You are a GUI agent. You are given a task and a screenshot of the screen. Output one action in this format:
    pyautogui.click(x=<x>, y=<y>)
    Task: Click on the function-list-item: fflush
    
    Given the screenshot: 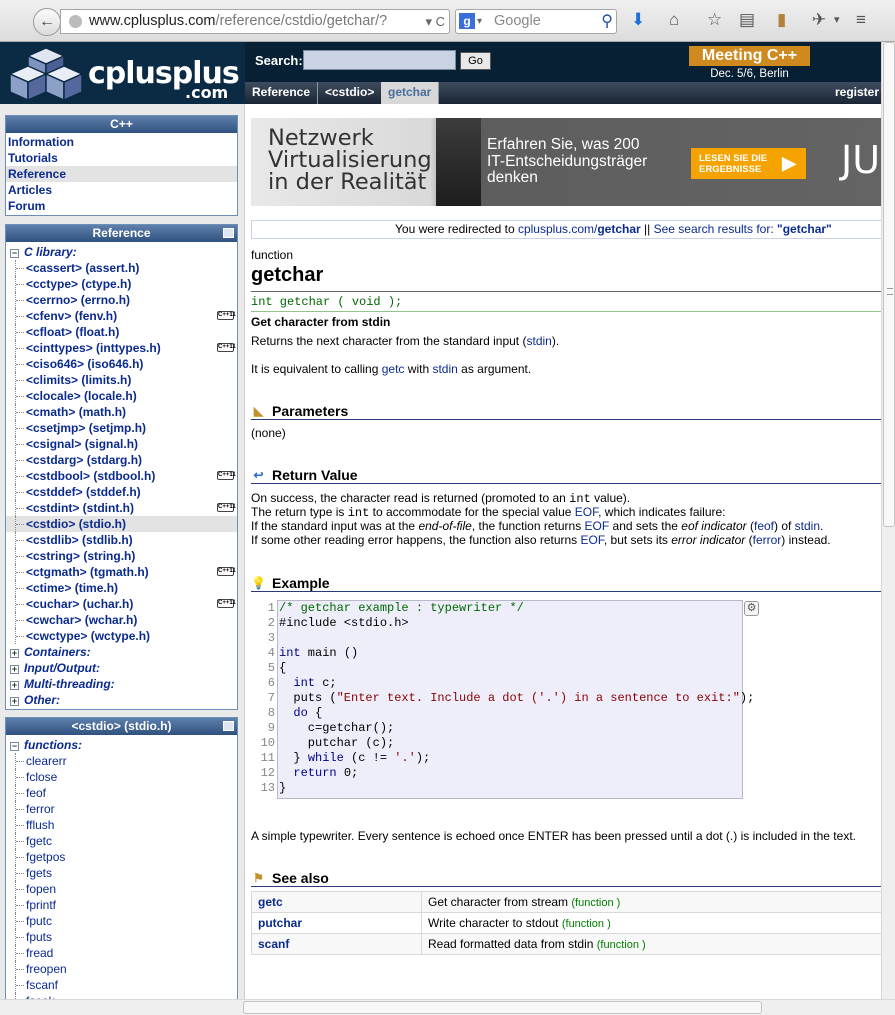 What is the action you would take?
    pyautogui.click(x=121, y=825)
    